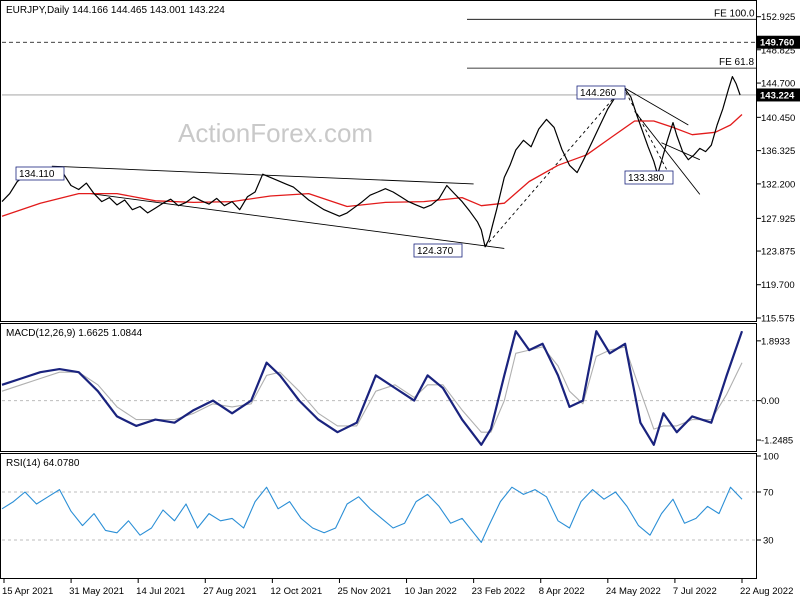 This screenshot has width=800, height=605. Describe the element at coordinates (736, 62) in the screenshot. I see `fe618-label: FE 61.8` at that location.